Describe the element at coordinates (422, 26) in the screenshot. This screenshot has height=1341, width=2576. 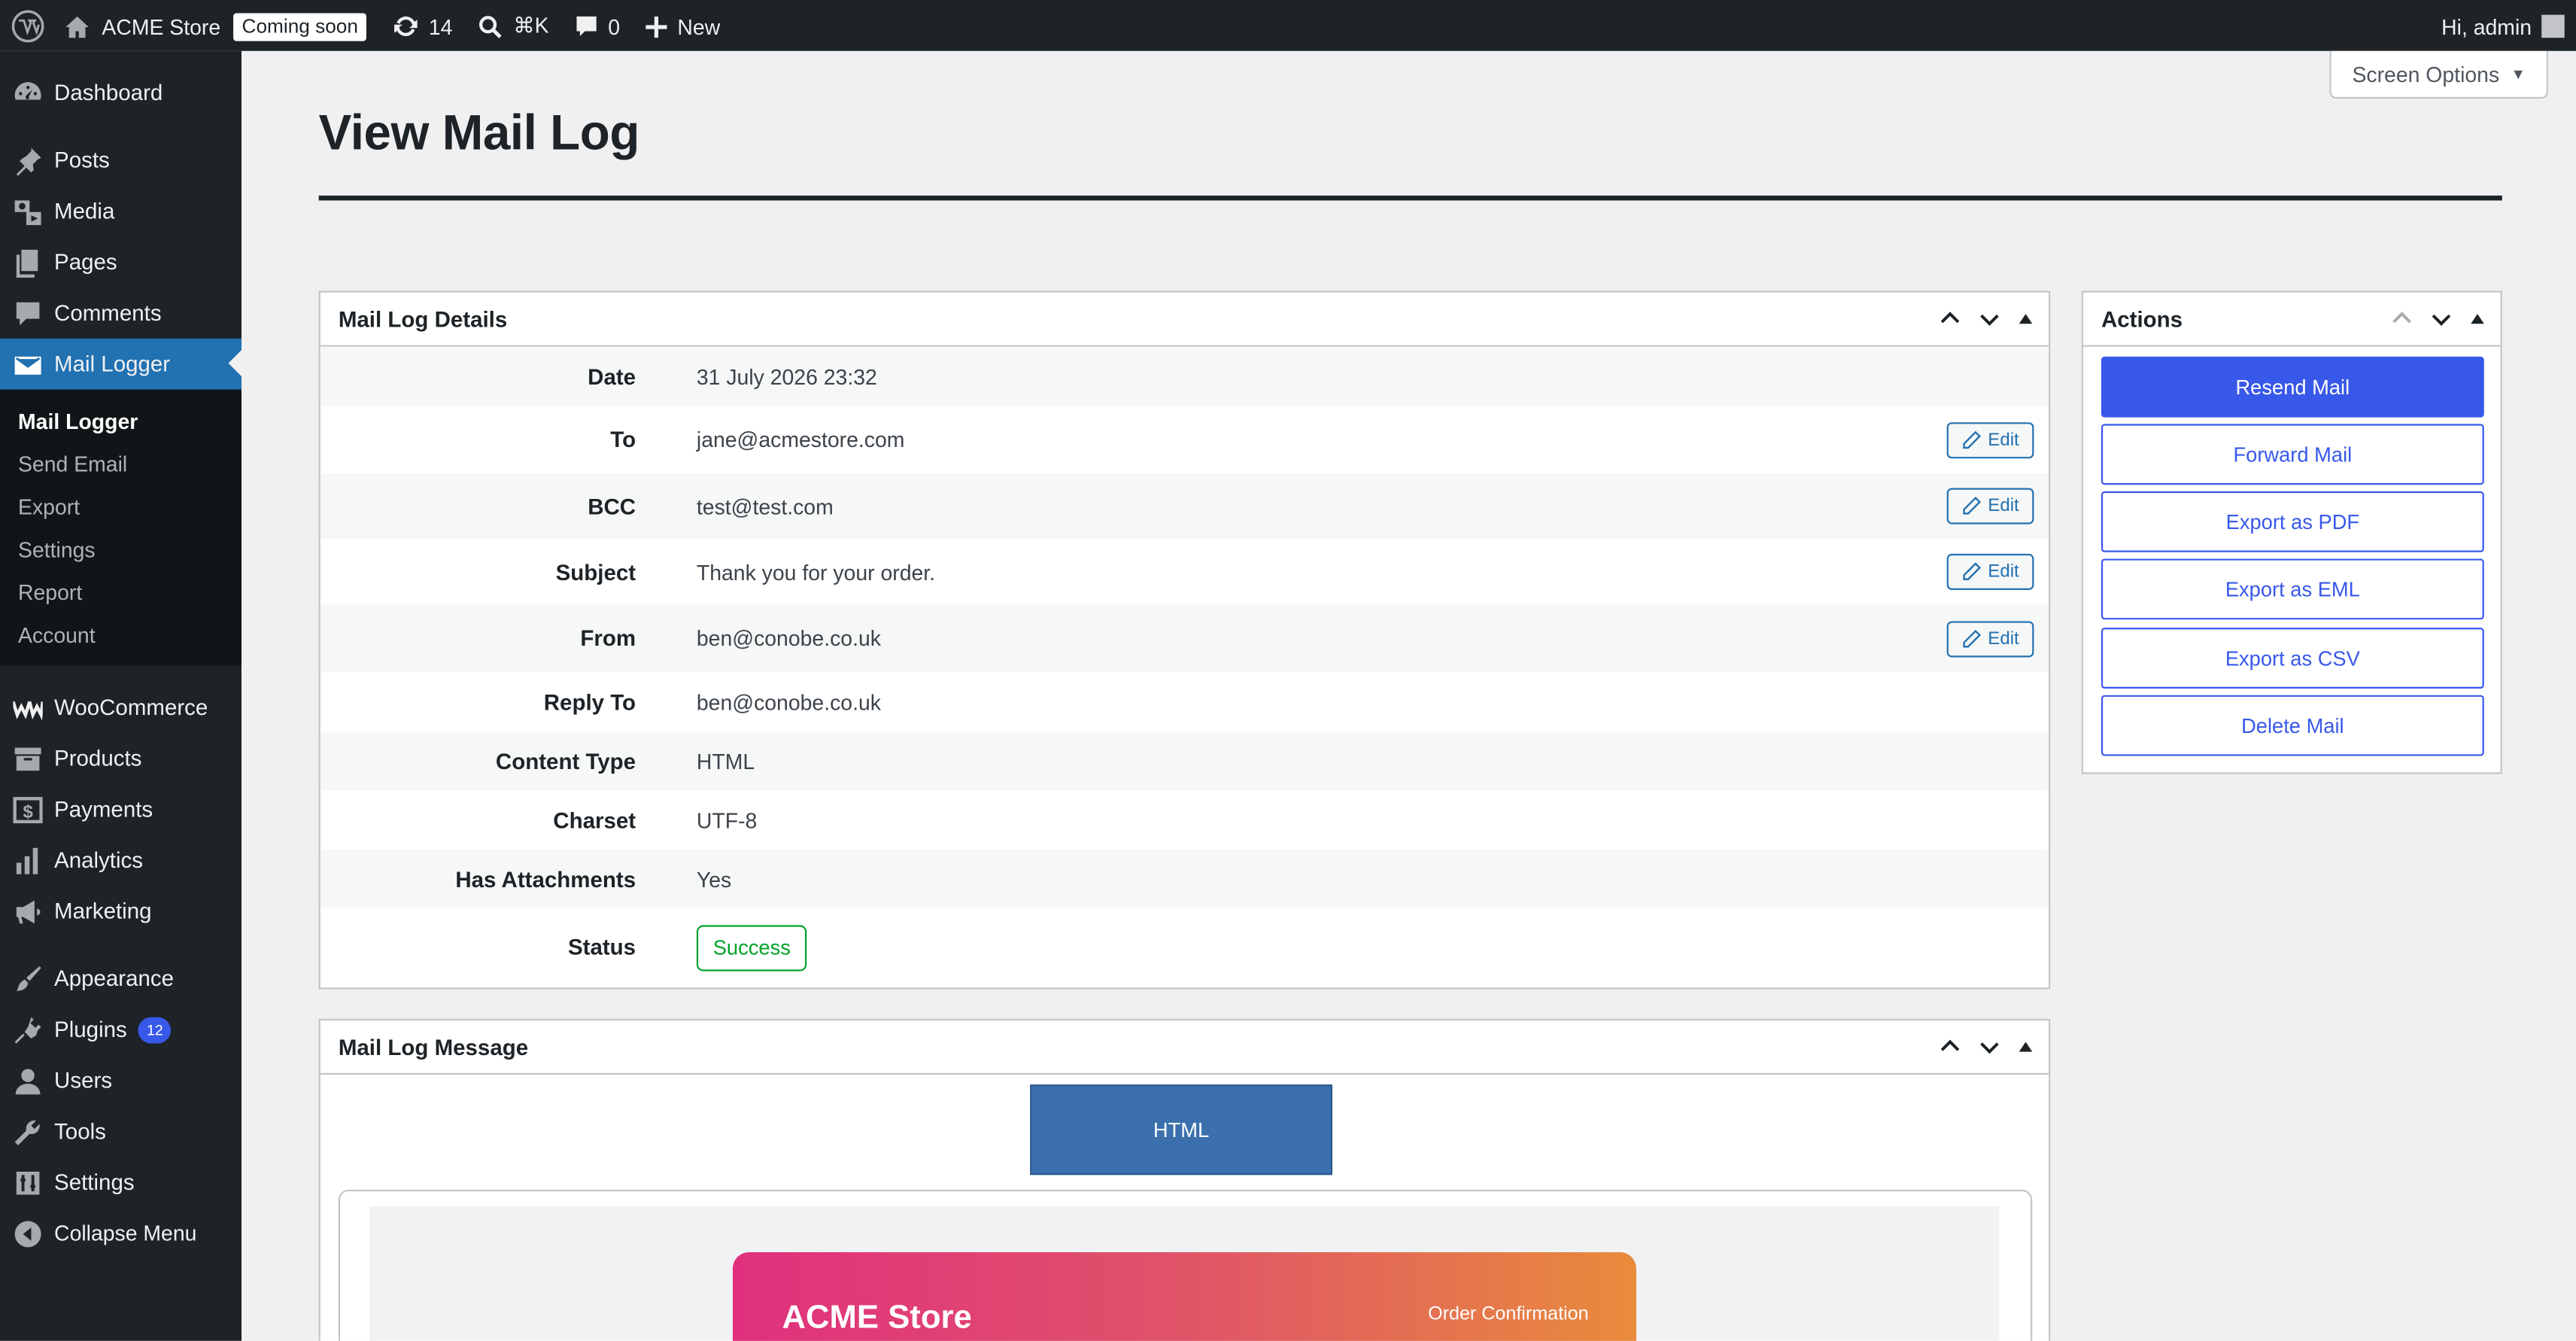
I see `updates-link: 14` at that location.